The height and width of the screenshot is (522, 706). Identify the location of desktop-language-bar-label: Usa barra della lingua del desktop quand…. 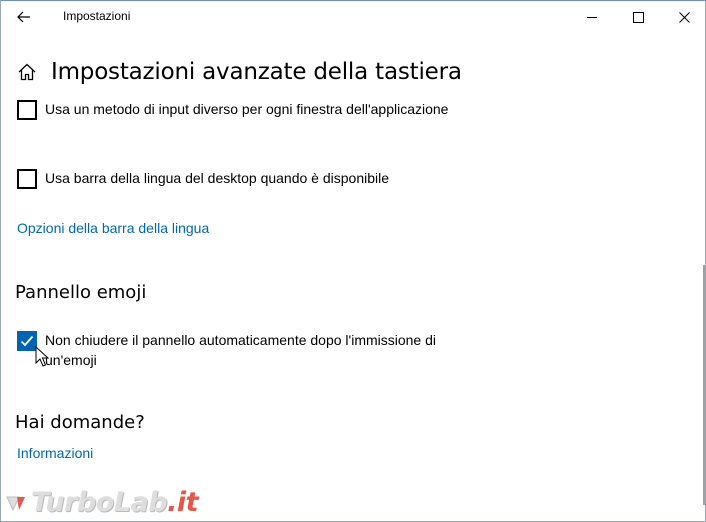
(217, 178).